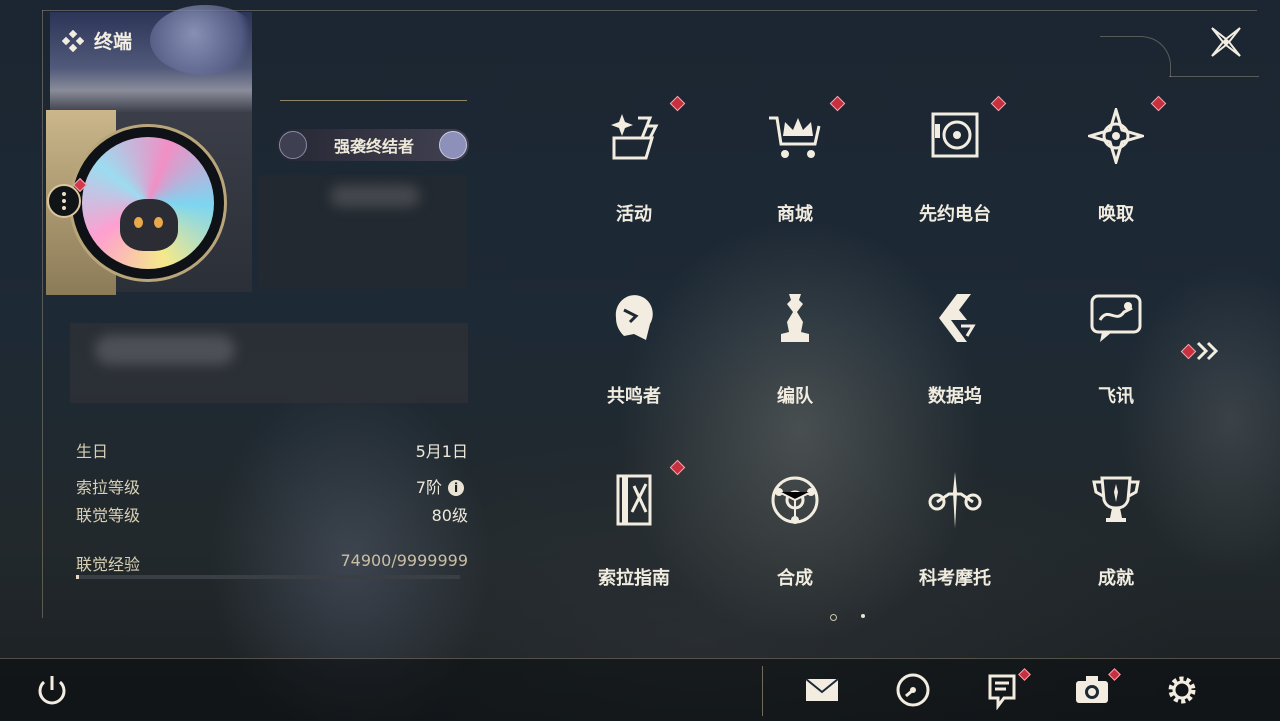 The width and height of the screenshot is (1280, 721). What do you see at coordinates (955, 578) in the screenshot?
I see `menu-label: 科考摩托` at bounding box center [955, 578].